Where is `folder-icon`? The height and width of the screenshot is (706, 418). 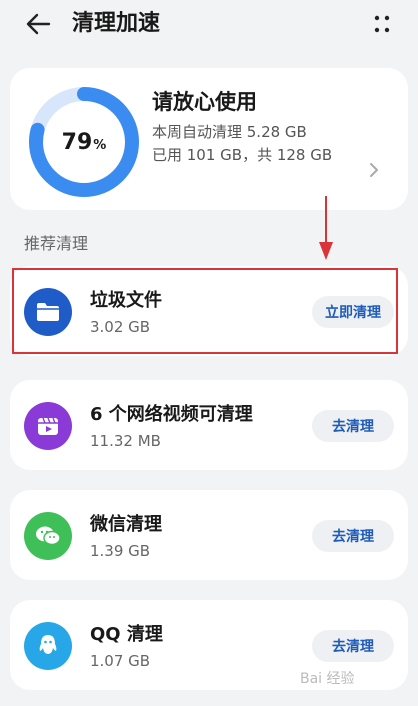
folder-icon is located at coordinates (48, 312).